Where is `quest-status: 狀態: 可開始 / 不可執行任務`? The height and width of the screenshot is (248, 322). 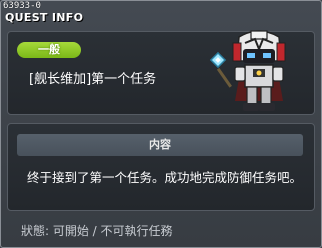 quest-status: 狀態: 可開始 / 不可執行任務 is located at coordinates (97, 231).